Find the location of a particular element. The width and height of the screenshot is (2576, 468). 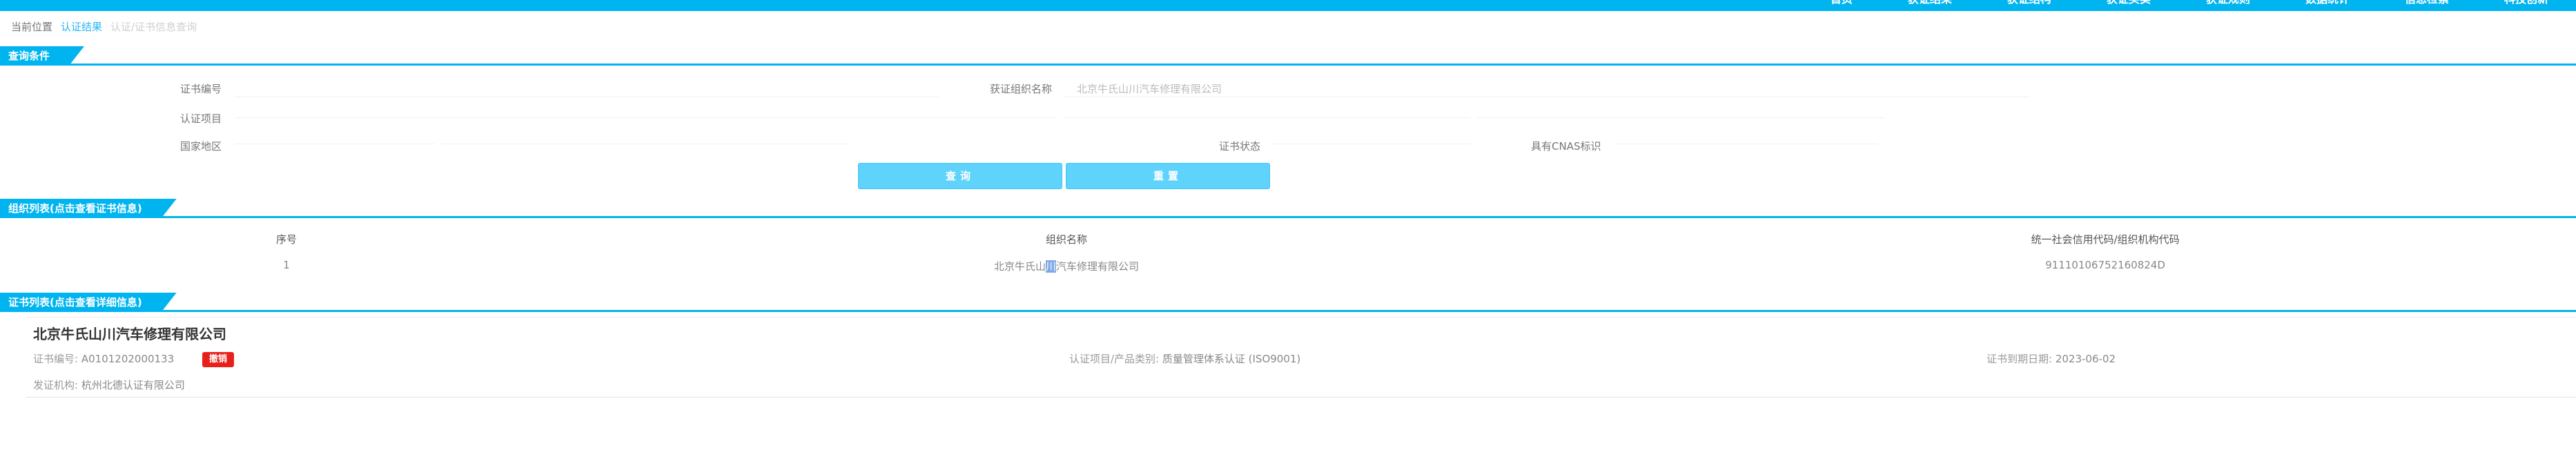

nav-item-results: 获证结果 is located at coordinates (1930, 4).